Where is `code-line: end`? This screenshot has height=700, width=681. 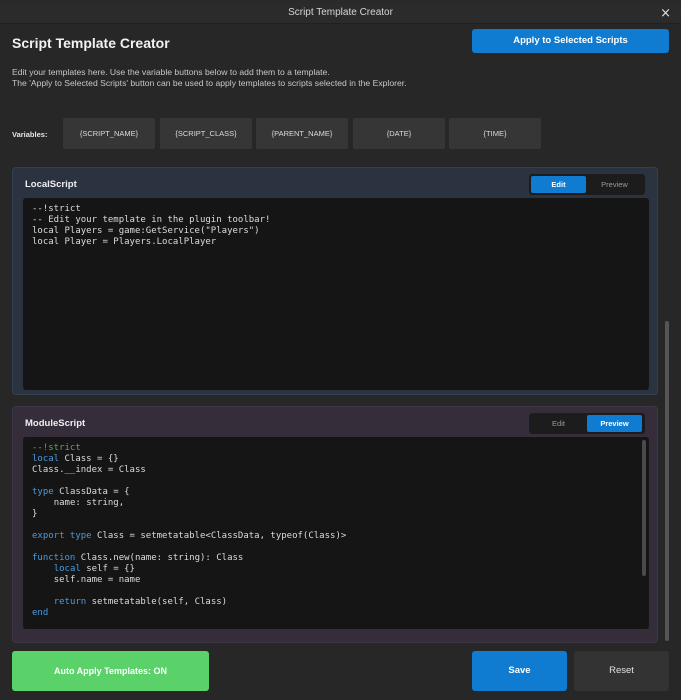
code-line: end is located at coordinates (40, 613).